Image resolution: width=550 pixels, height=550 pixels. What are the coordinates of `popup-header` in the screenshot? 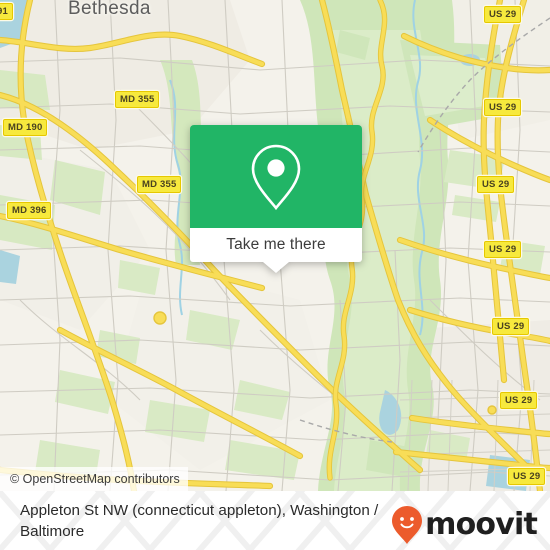 It's located at (276, 176).